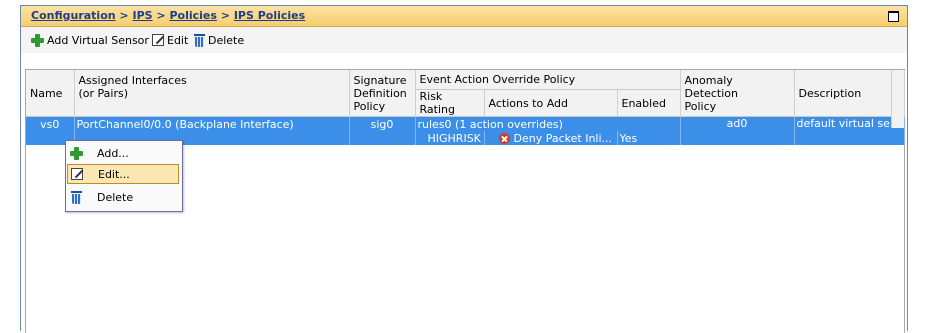 The width and height of the screenshot is (932, 333). I want to click on col-header-name: Name, so click(50, 93).